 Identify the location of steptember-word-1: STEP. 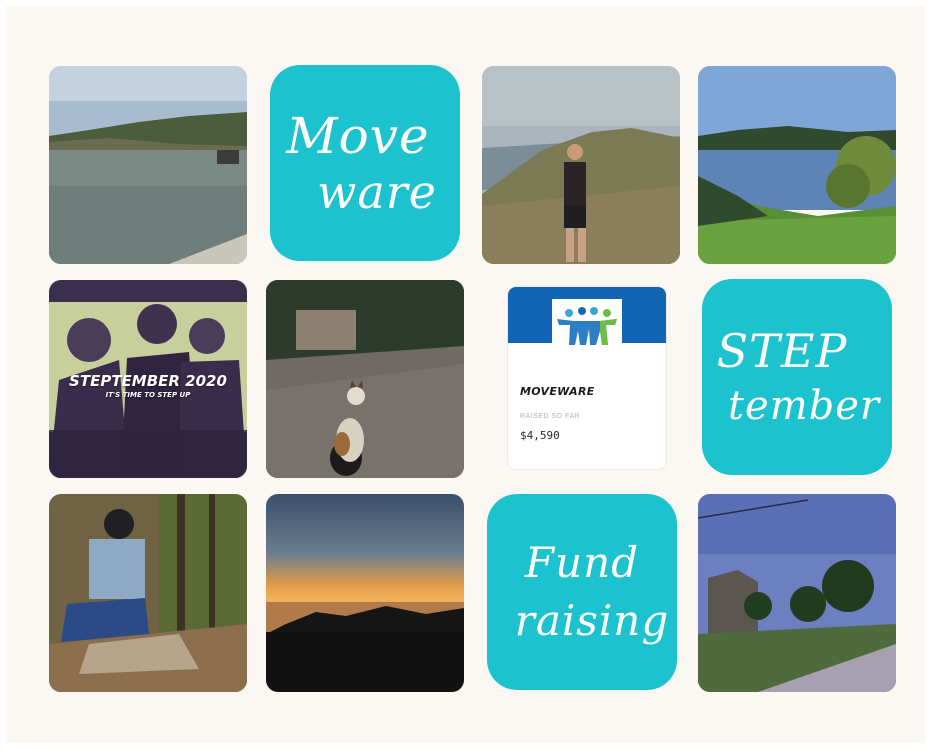
(782, 350).